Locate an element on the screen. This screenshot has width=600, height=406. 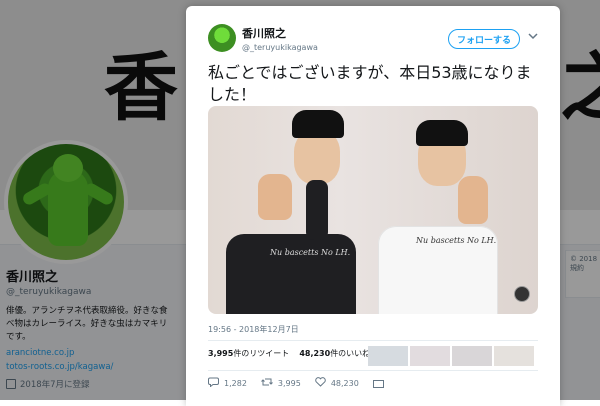
mail-icon is located at coordinates (378, 383).